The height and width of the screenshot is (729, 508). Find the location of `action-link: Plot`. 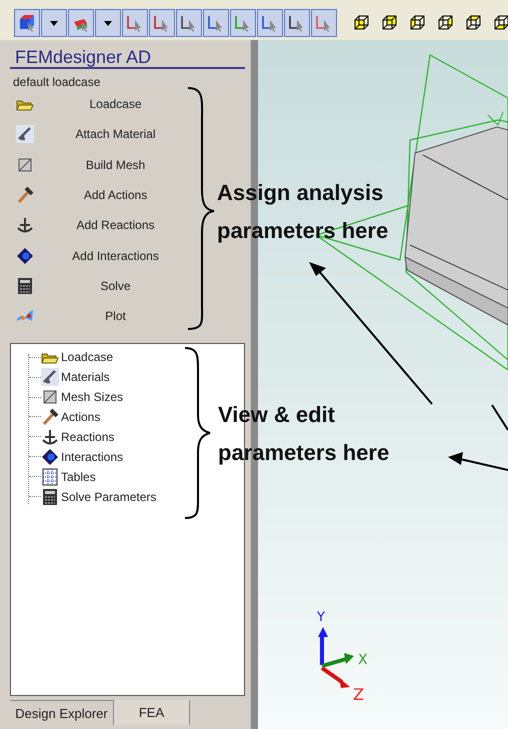

action-link: Plot is located at coordinates (139, 316).